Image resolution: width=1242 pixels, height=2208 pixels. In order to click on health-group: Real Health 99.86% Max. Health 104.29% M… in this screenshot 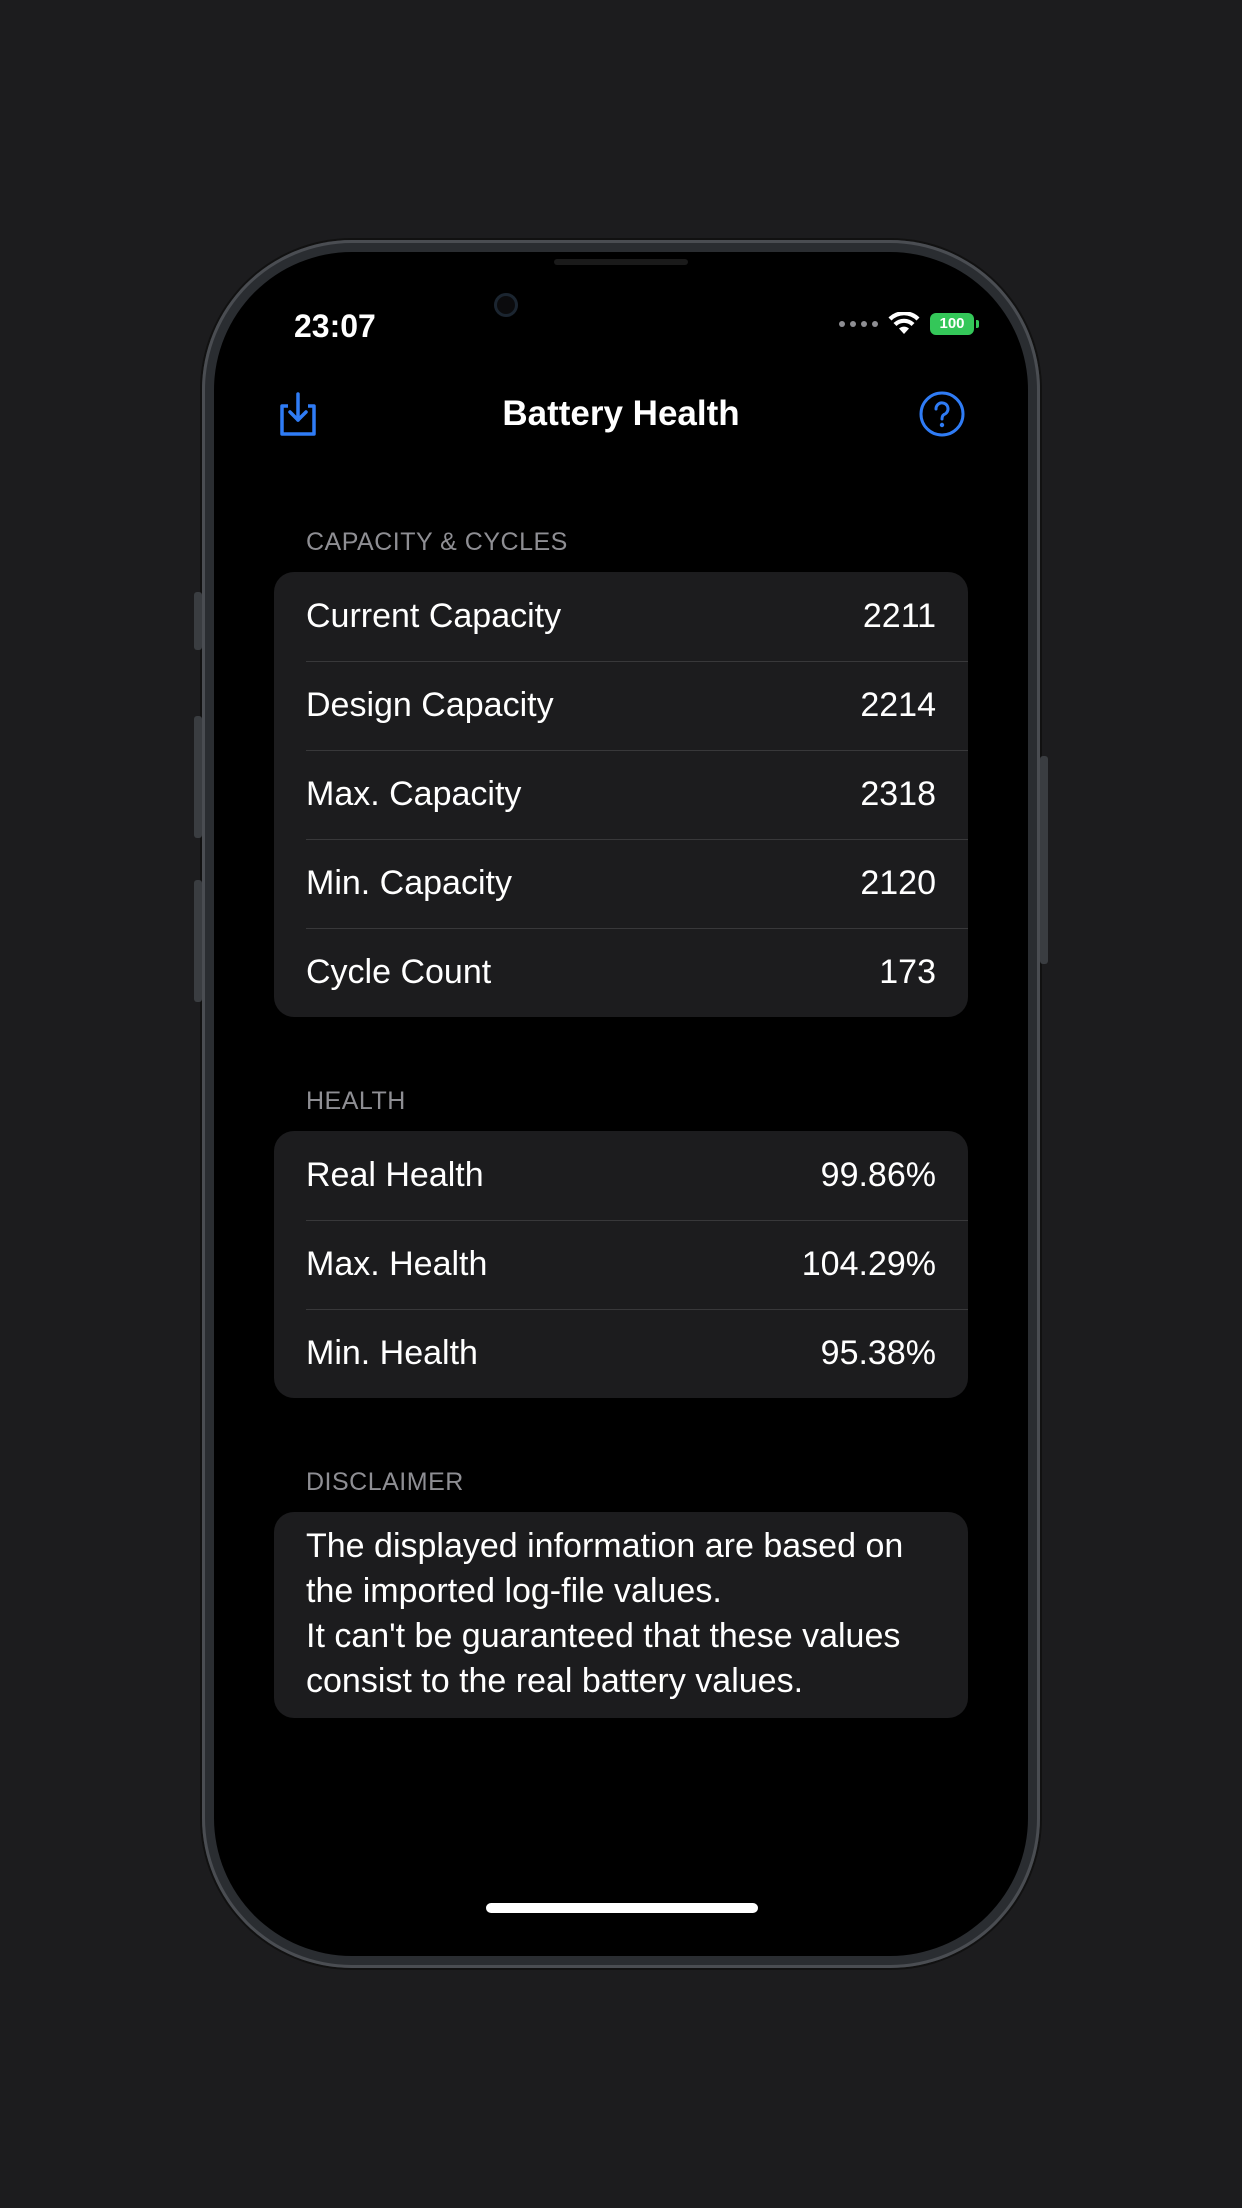, I will do `click(621, 1264)`.